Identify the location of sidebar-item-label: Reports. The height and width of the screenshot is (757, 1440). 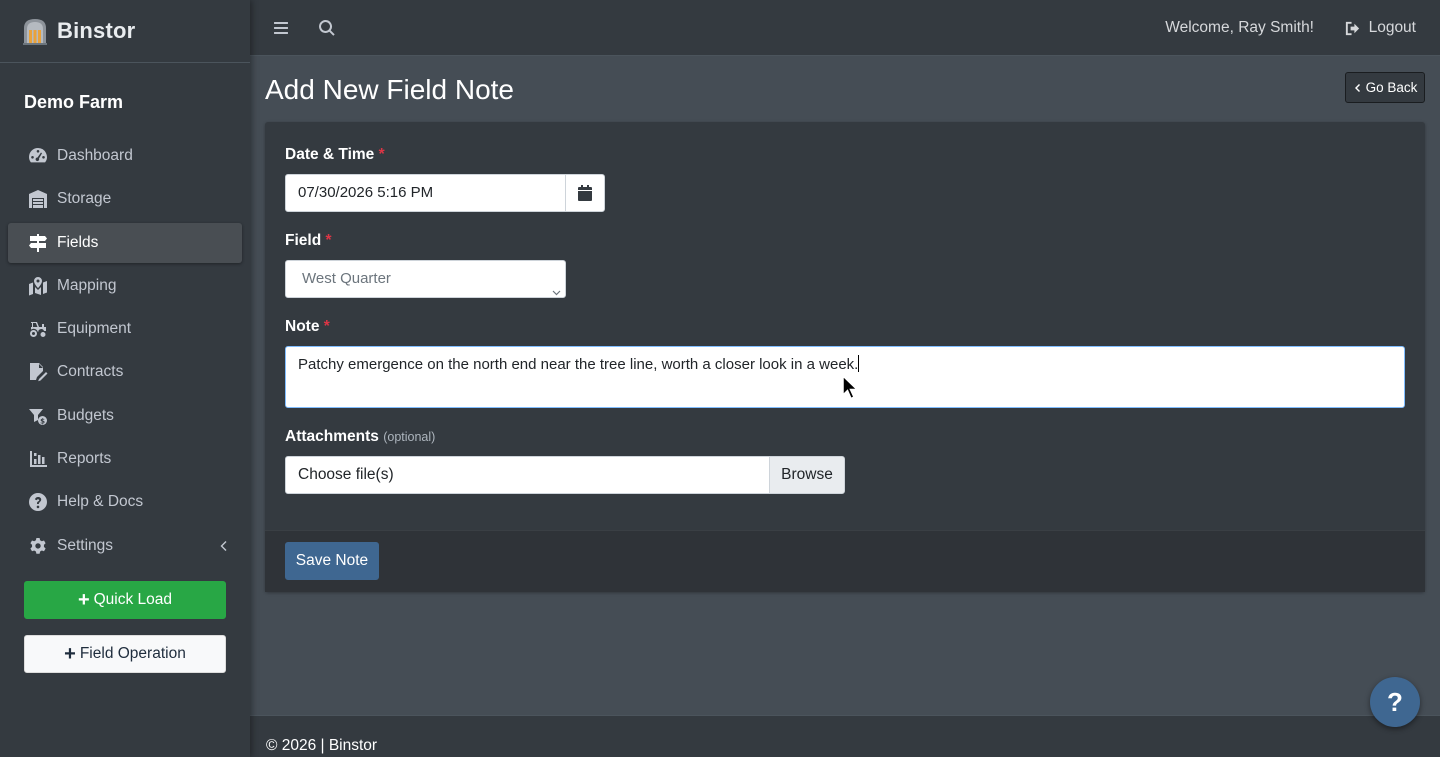
(84, 459).